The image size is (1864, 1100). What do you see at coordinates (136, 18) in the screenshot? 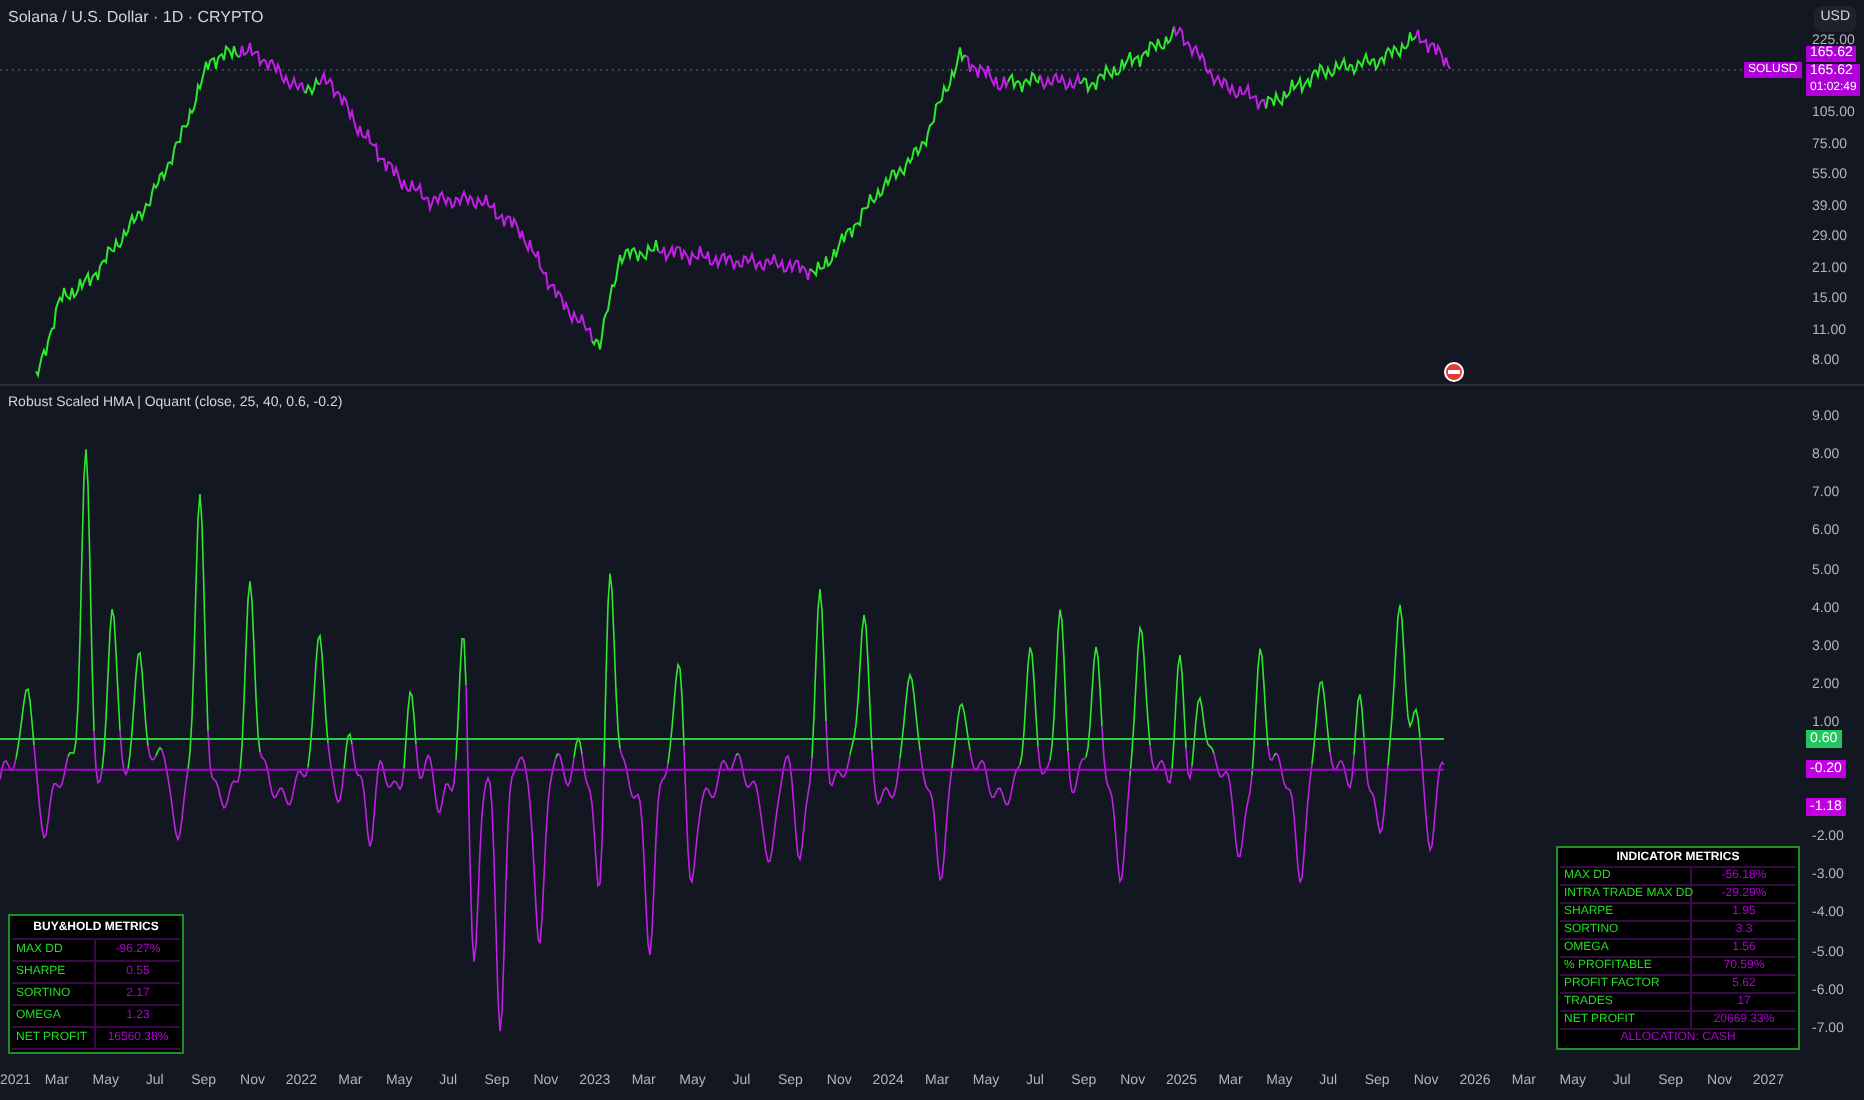
I see `chart-title: Solana / U.S. Dollar · 1D · CRYPTO` at bounding box center [136, 18].